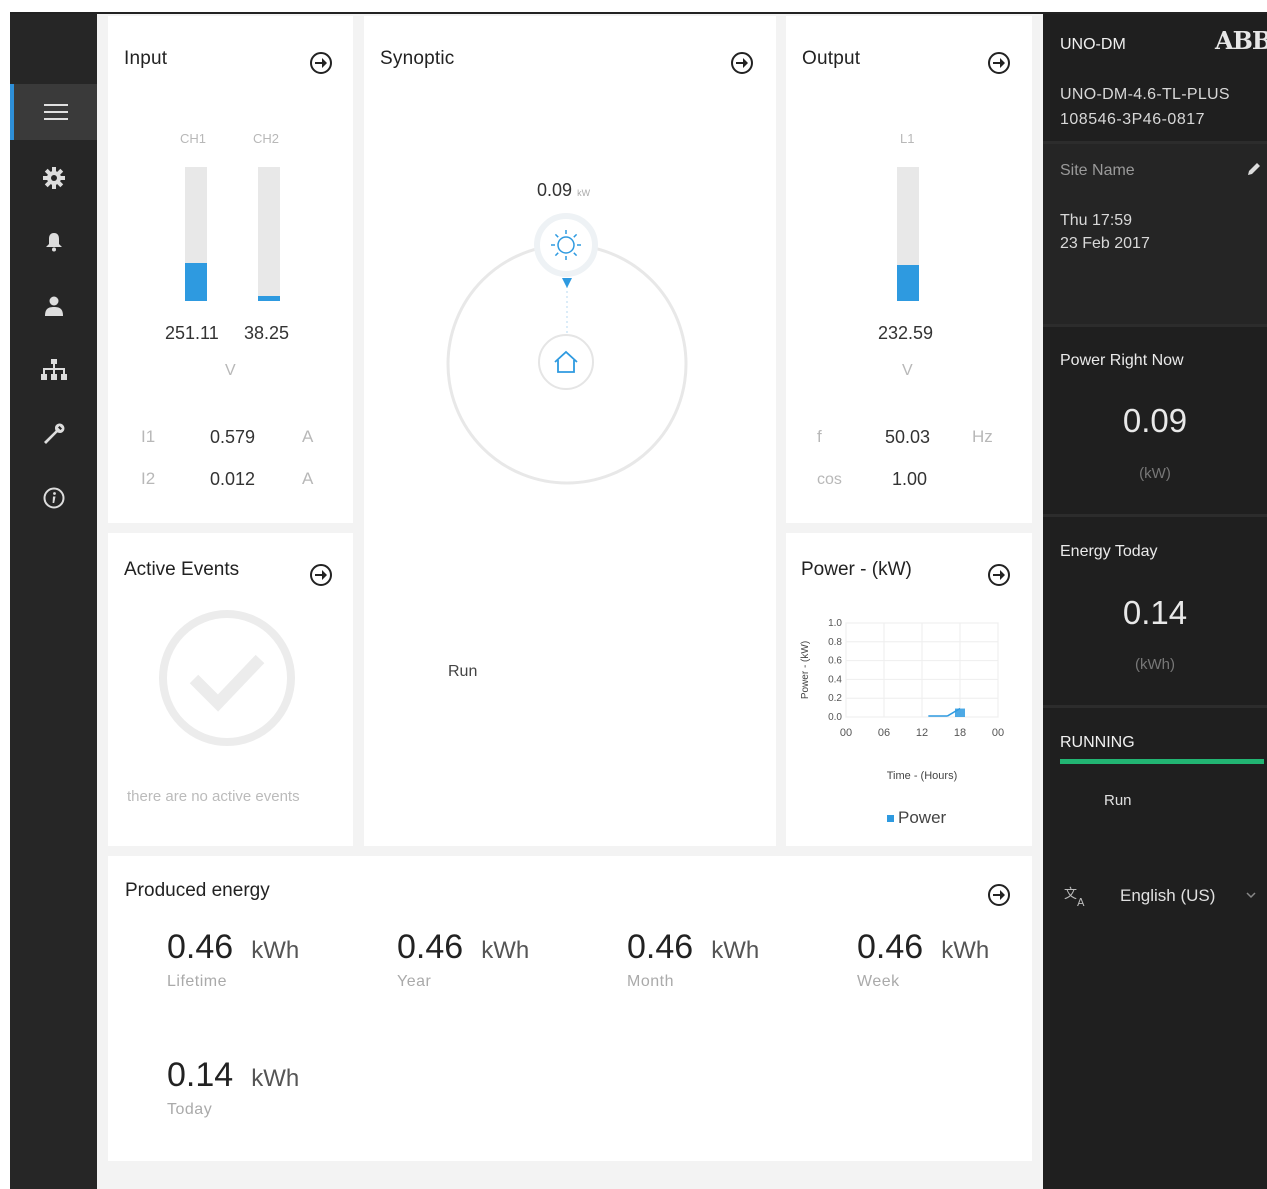 The width and height of the screenshot is (1267, 1189). What do you see at coordinates (463, 671) in the screenshot?
I see `synoptic-status: Run` at bounding box center [463, 671].